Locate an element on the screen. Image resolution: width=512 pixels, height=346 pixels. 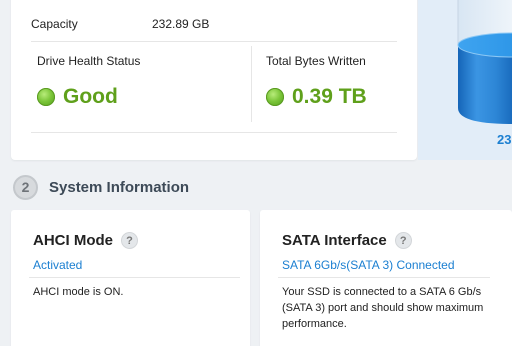
ahci-title: AHCI Mode is located at coordinates (73, 240).